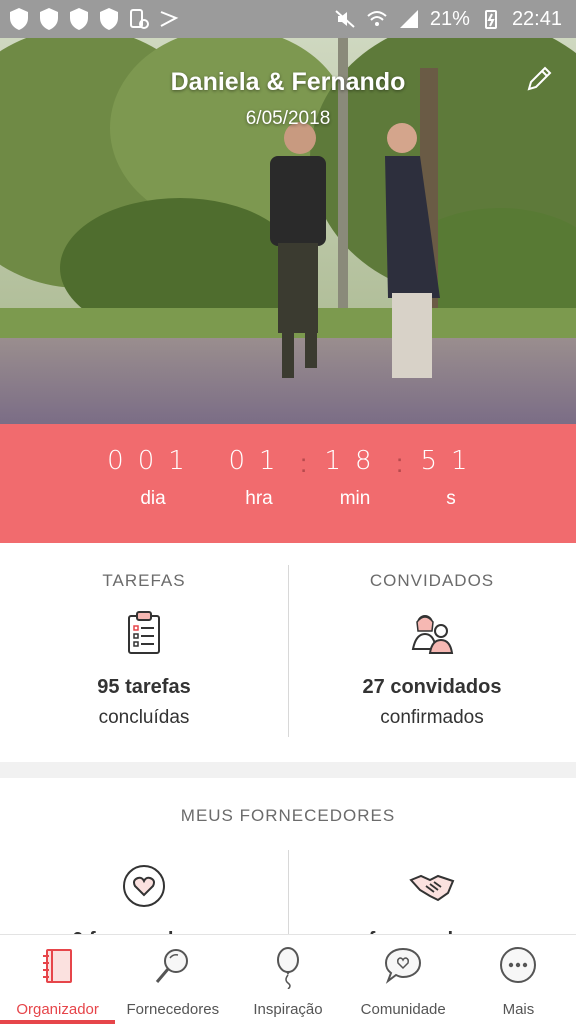 Image resolution: width=576 pixels, height=1024 pixels. I want to click on nav-label: Comunidade, so click(403, 1009).